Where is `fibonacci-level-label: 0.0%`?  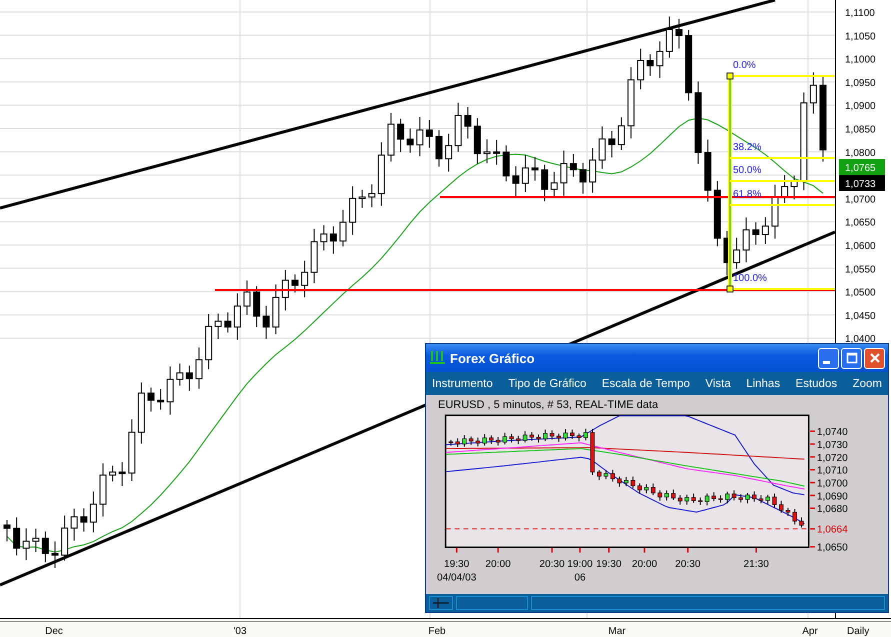 fibonacci-level-label: 0.0% is located at coordinates (744, 65).